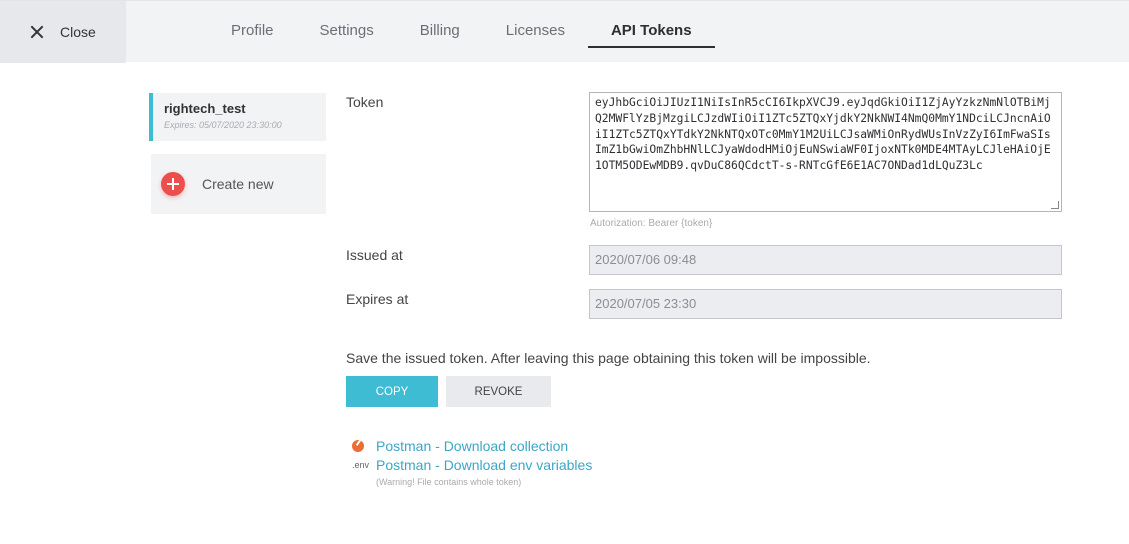 Image resolution: width=1129 pixels, height=544 pixels. What do you see at coordinates (651, 223) in the screenshot?
I see `token-hint: Autorization: Bearer {token}` at bounding box center [651, 223].